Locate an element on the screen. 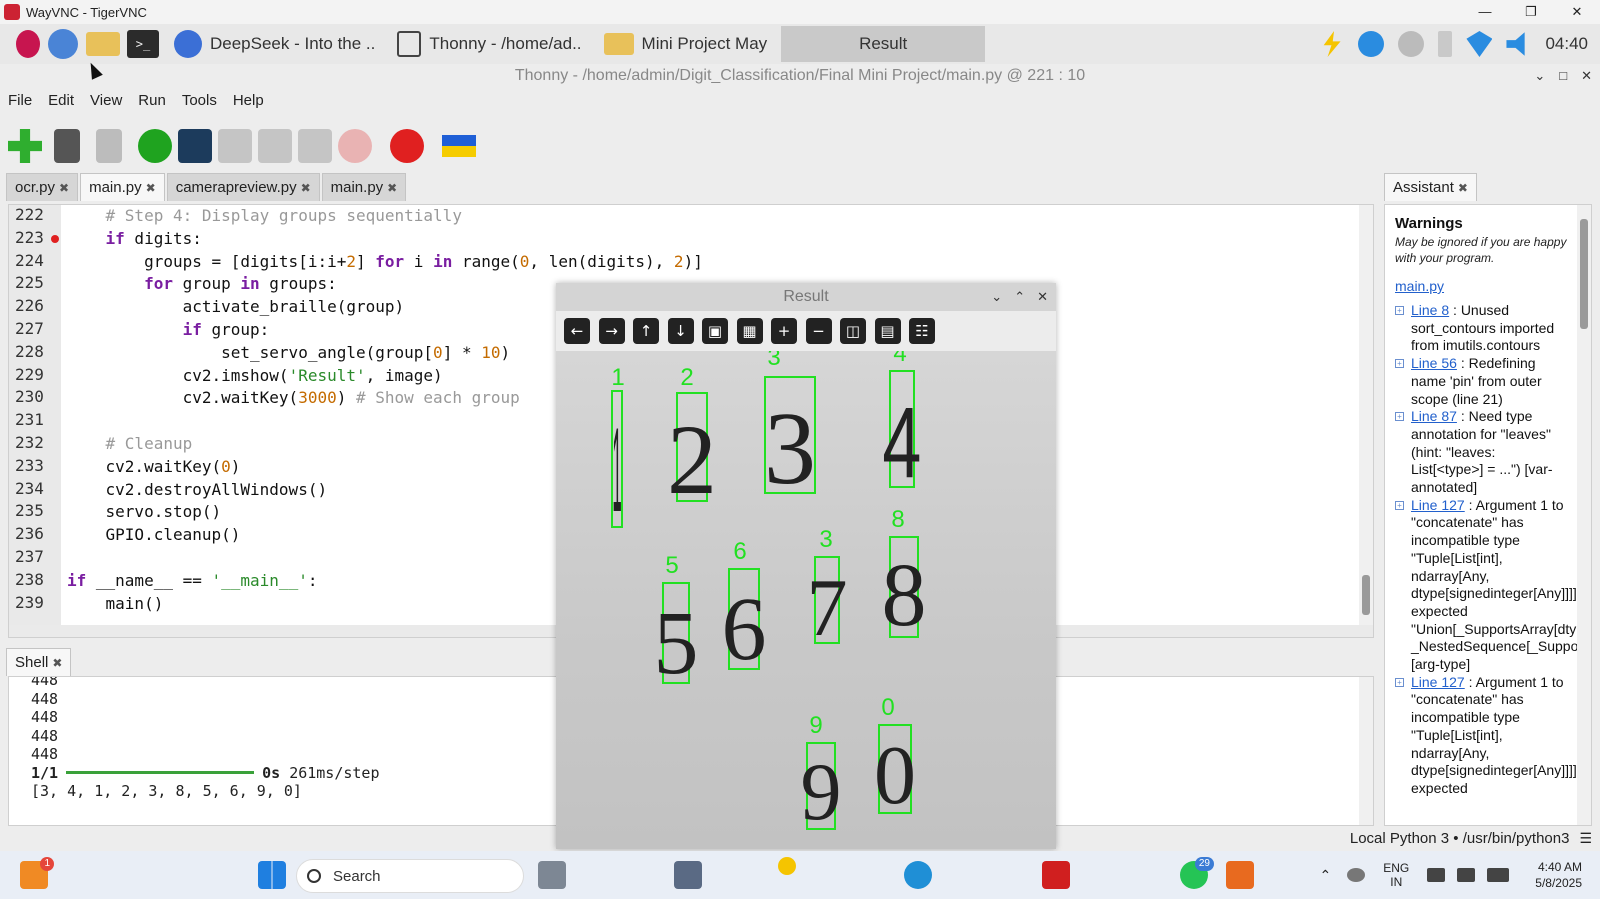 This screenshot has width=1600, height=899. pan-up-icon: ↑ is located at coordinates (646, 331).